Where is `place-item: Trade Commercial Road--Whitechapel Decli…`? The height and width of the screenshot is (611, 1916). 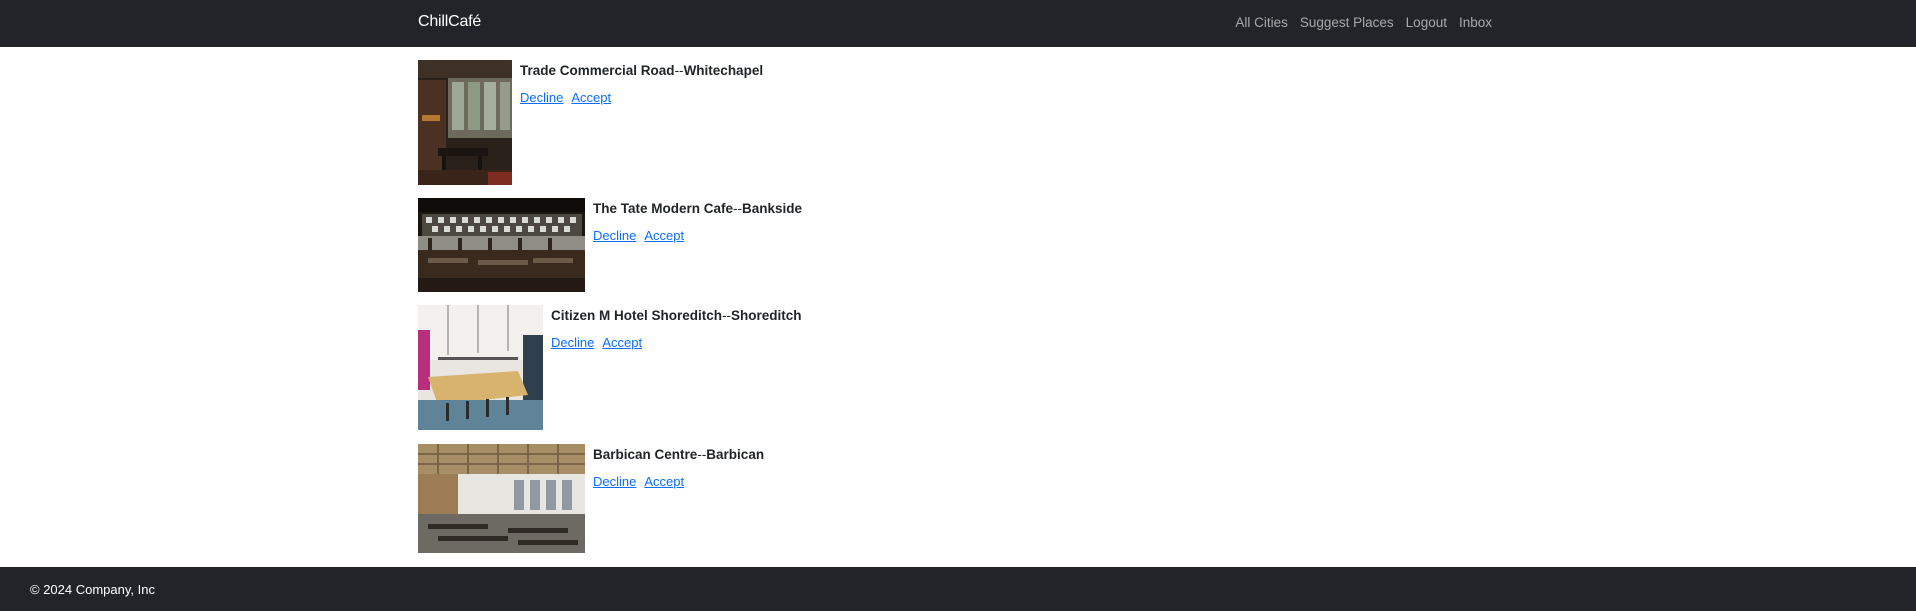 place-item: Trade Commercial Road--Whitechapel Decli… is located at coordinates (590, 122).